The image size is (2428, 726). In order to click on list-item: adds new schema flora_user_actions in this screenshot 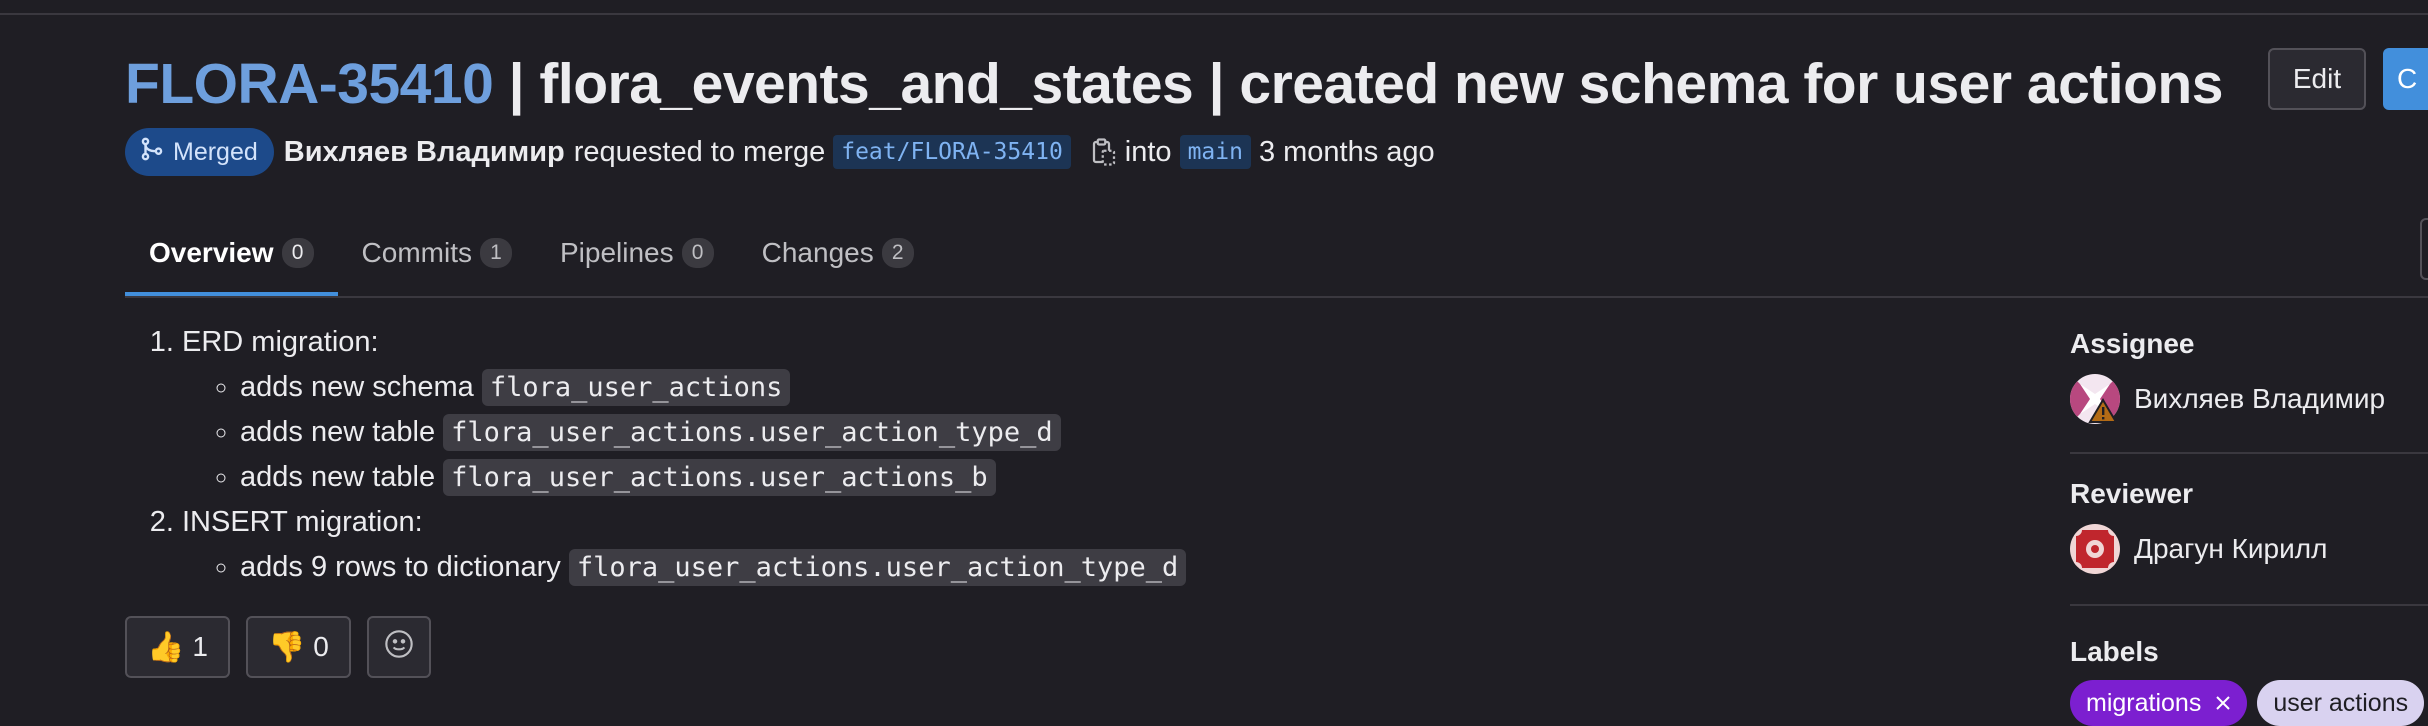, I will do `click(713, 387)`.